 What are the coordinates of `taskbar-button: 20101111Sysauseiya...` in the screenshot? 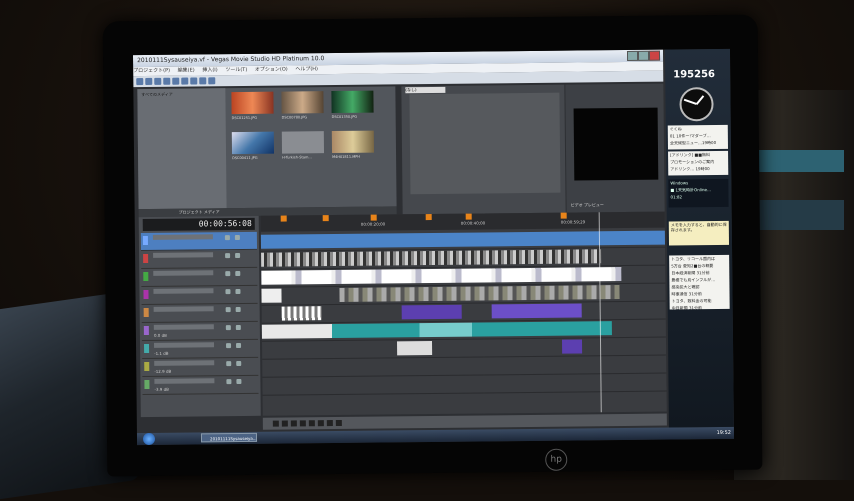 It's located at (229, 437).